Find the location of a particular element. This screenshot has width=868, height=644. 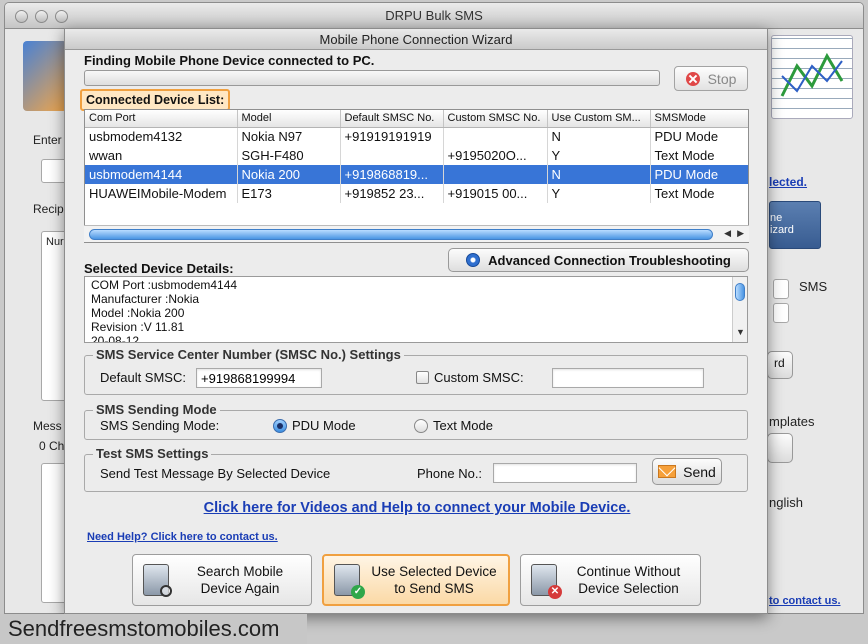

detail-line: Revision :V 11.81 is located at coordinates (138, 327).